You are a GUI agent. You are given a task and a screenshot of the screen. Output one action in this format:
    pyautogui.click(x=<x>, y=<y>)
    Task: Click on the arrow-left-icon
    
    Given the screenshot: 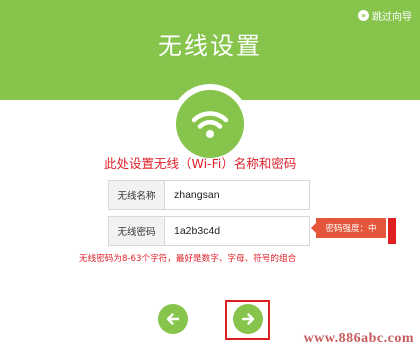 What is the action you would take?
    pyautogui.click(x=173, y=319)
    